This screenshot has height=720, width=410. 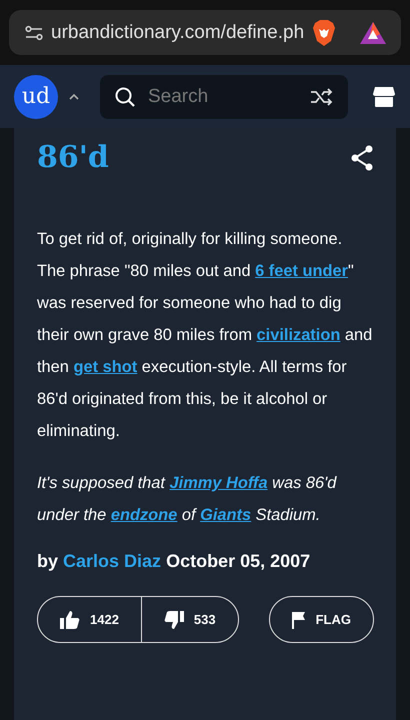 What do you see at coordinates (219, 483) in the screenshot?
I see `word-link: Jimmy Hoffa` at bounding box center [219, 483].